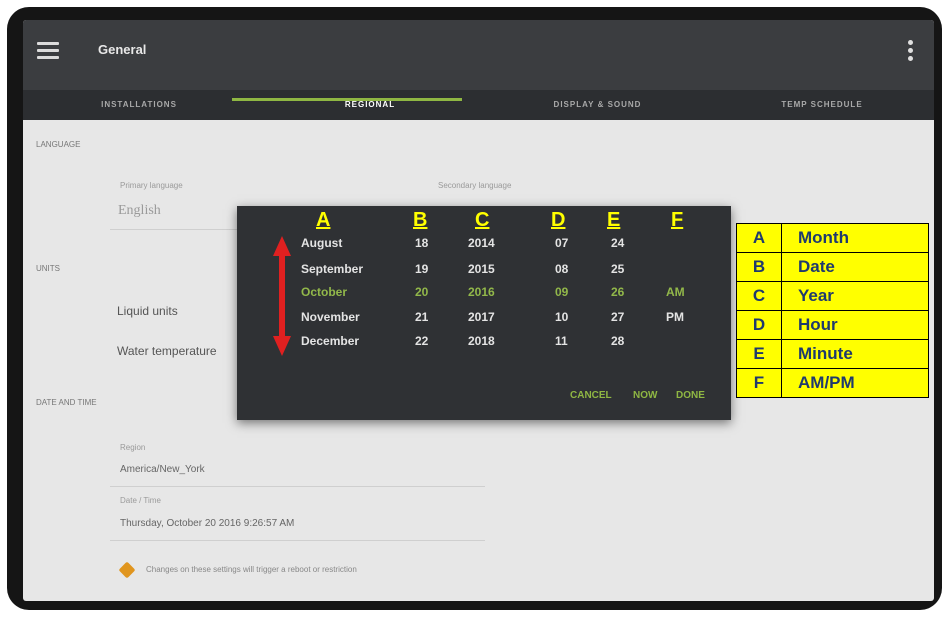 This screenshot has height=617, width=948. Describe the element at coordinates (759, 267) in the screenshot. I see `legend-key: B` at that location.